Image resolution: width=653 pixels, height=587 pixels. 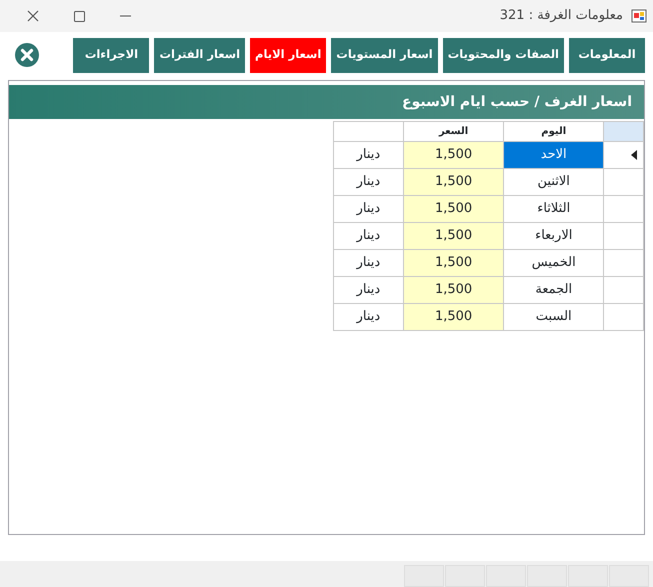 I want to click on tab: اسعار الفترات, so click(x=200, y=55).